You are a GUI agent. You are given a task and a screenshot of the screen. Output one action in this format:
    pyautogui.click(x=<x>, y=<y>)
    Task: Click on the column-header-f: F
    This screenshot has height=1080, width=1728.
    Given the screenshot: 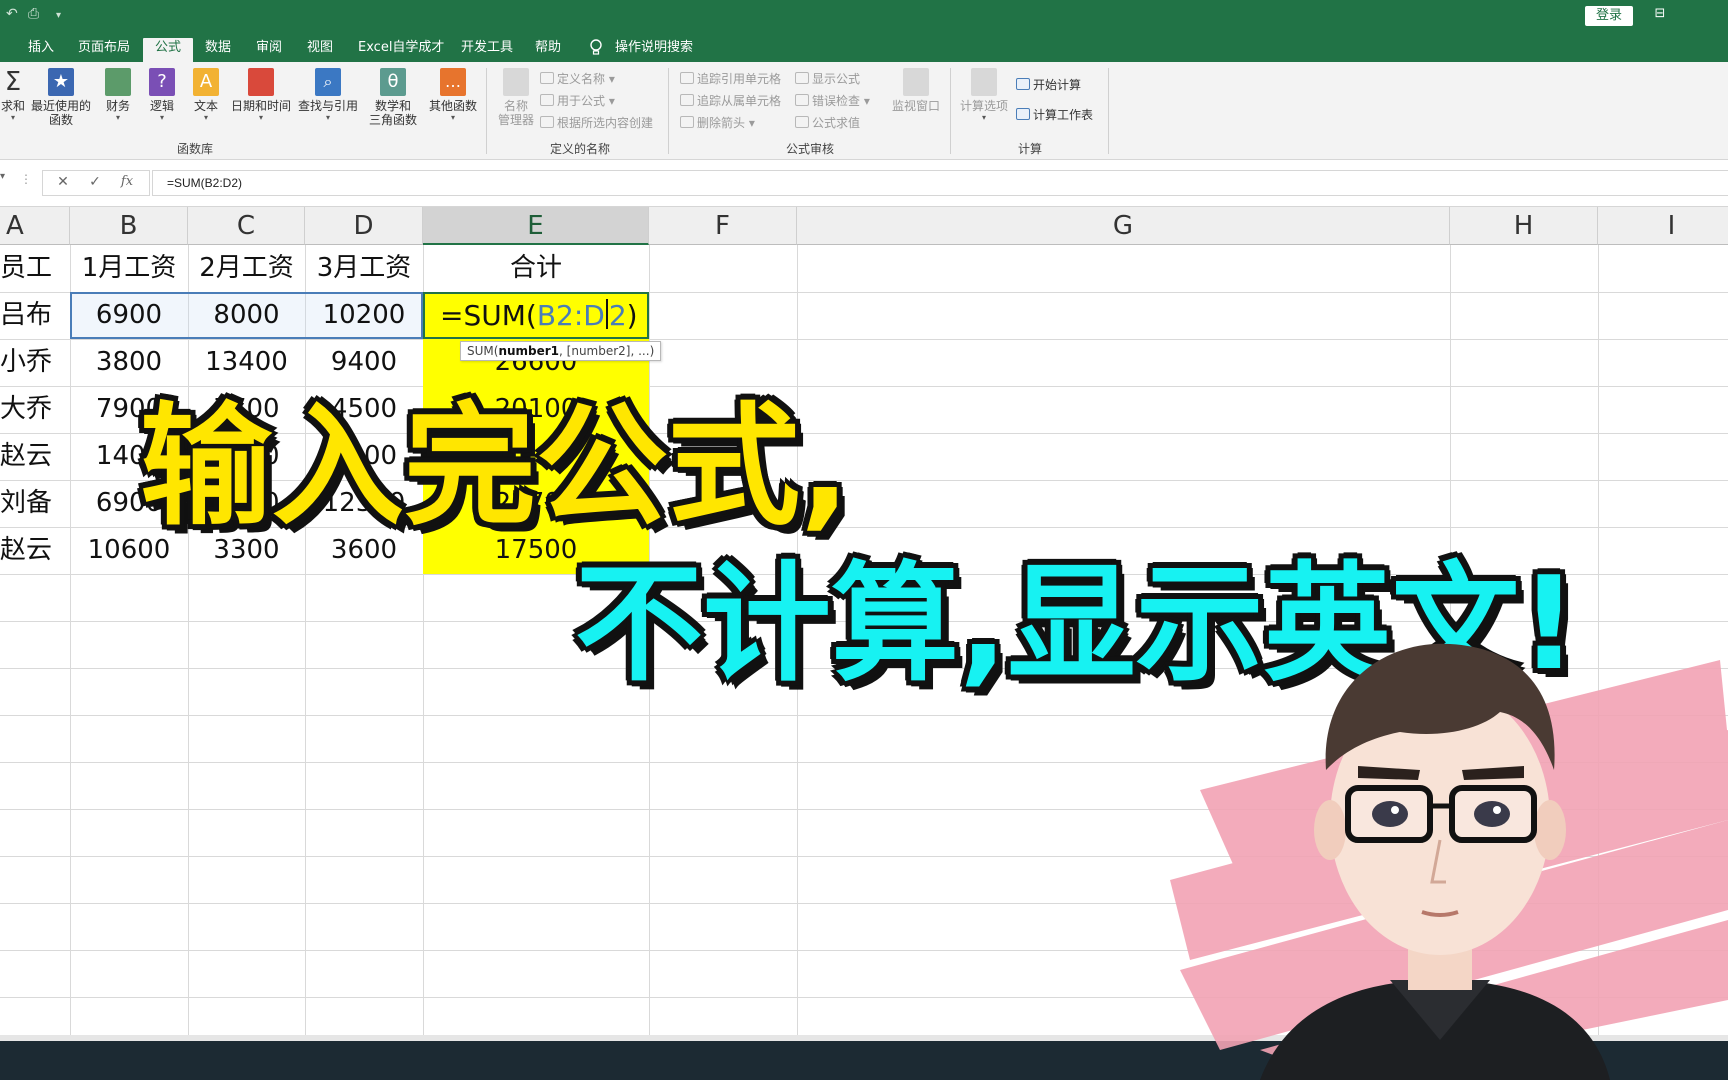 What is the action you would take?
    pyautogui.click(x=723, y=226)
    